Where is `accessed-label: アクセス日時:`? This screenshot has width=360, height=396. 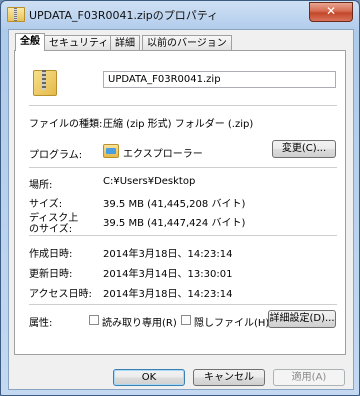
accessed-label: アクセス日時: is located at coordinates (60, 294).